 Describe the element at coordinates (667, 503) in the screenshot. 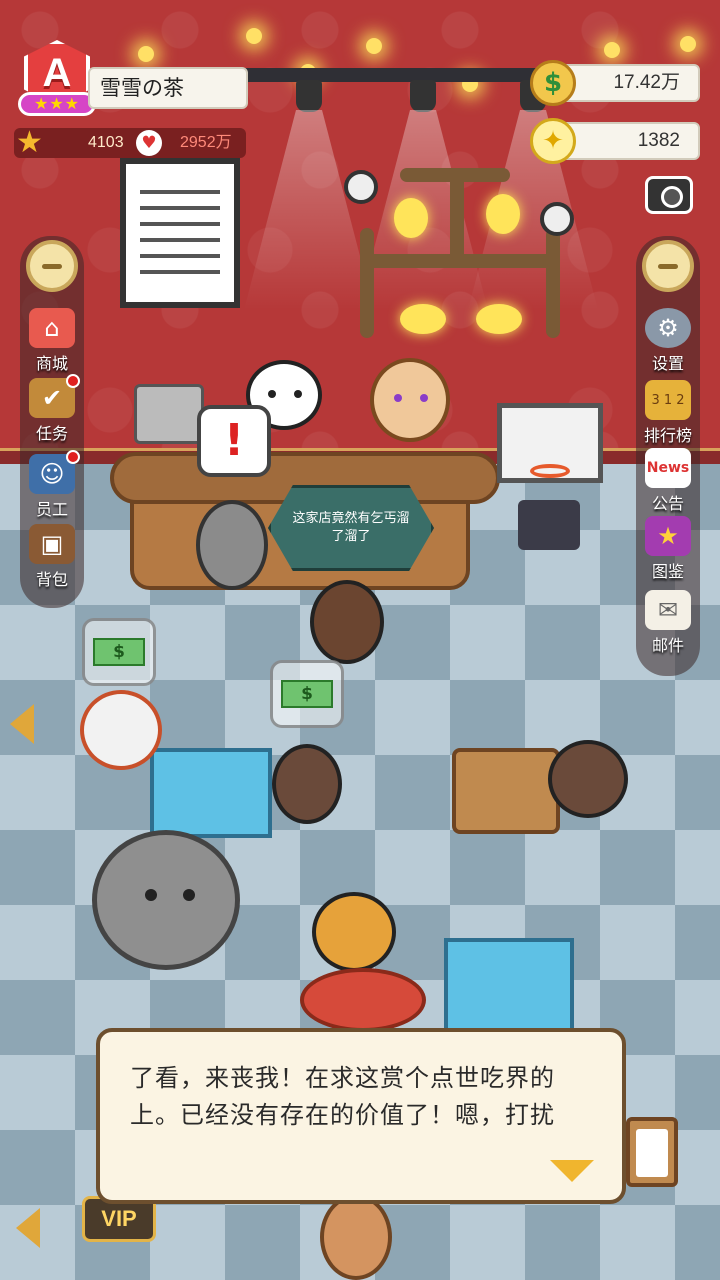

I see `menu-label: 公告` at that location.